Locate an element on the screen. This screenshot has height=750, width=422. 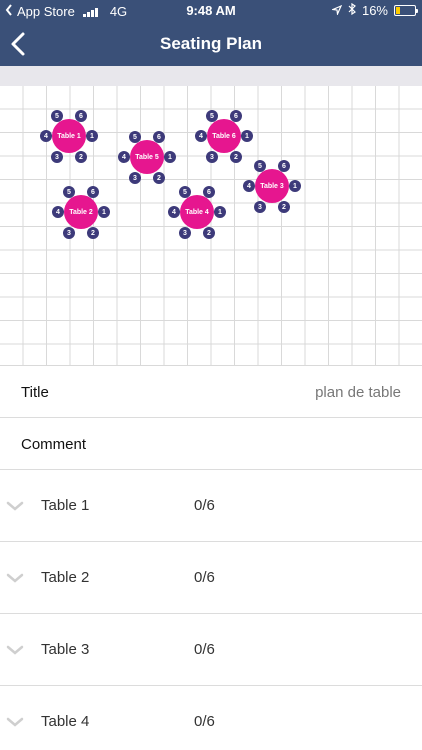
table-list-item-3: Table 3 0/6 is located at coordinates (211, 650).